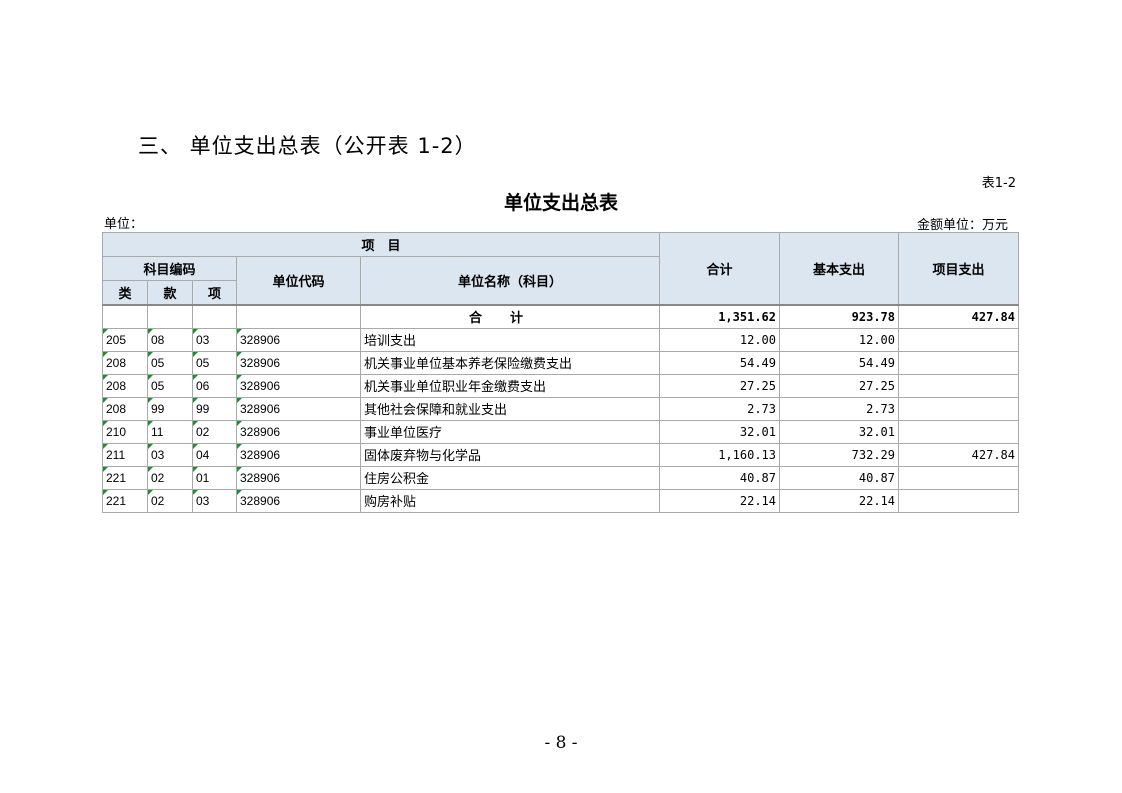 This screenshot has height=793, width=1122. I want to click on total-sum: 1,351.62, so click(719, 316).